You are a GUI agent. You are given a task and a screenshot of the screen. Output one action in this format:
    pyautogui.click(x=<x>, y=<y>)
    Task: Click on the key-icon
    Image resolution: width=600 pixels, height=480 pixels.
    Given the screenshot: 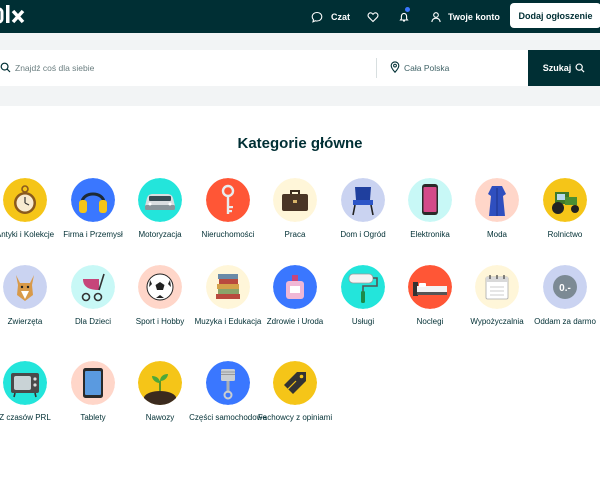 What is the action you would take?
    pyautogui.click(x=228, y=200)
    